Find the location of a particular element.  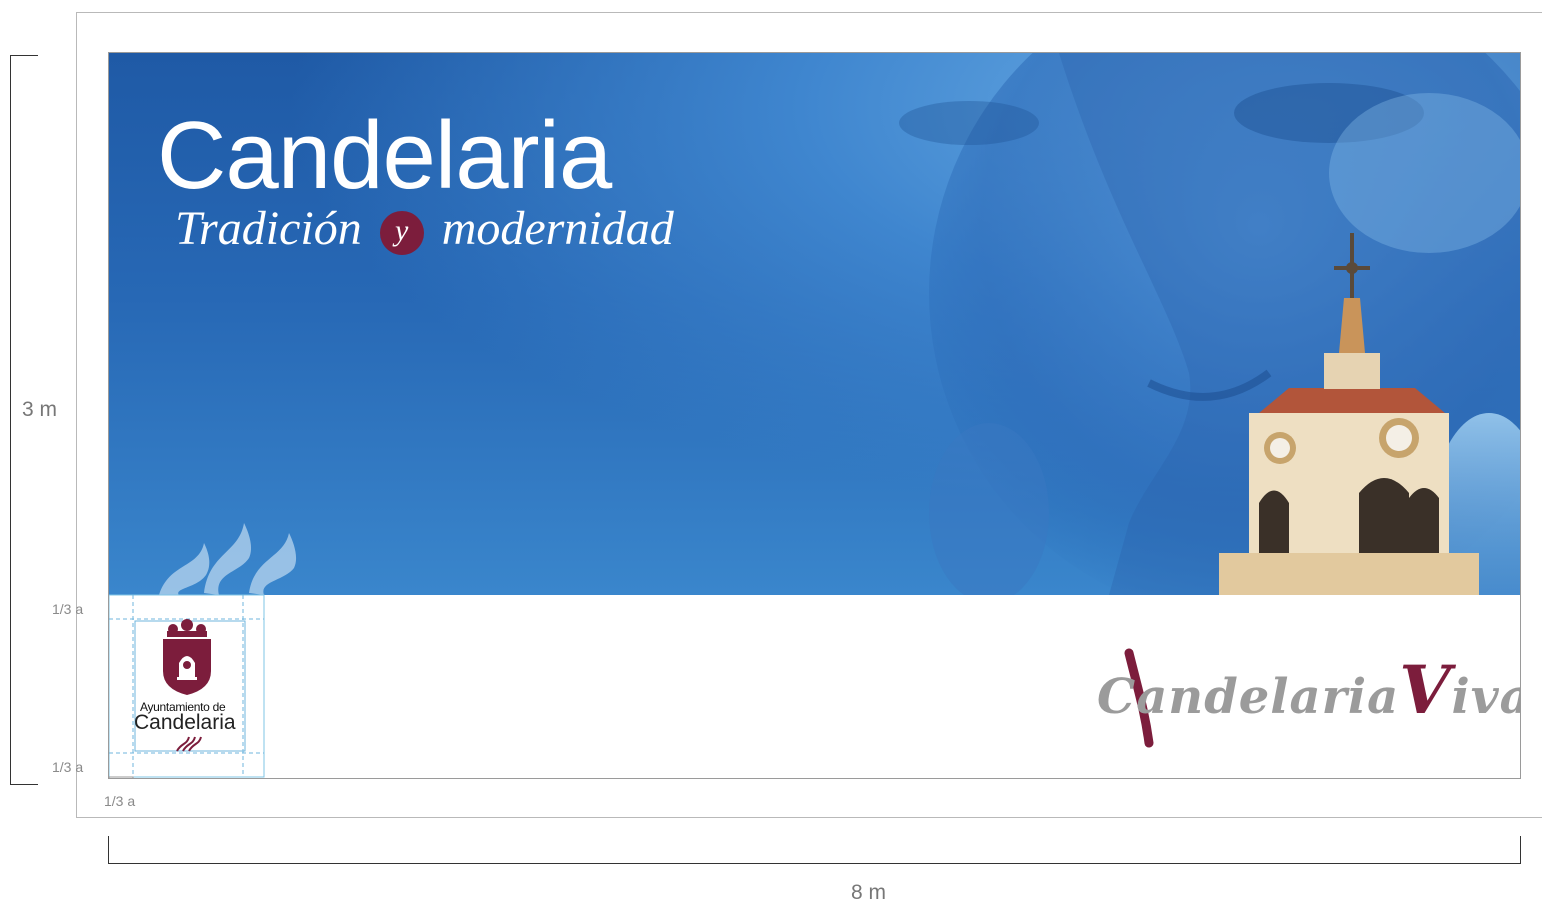

spacing-label-bottom: 1/3 a is located at coordinates (68, 767).